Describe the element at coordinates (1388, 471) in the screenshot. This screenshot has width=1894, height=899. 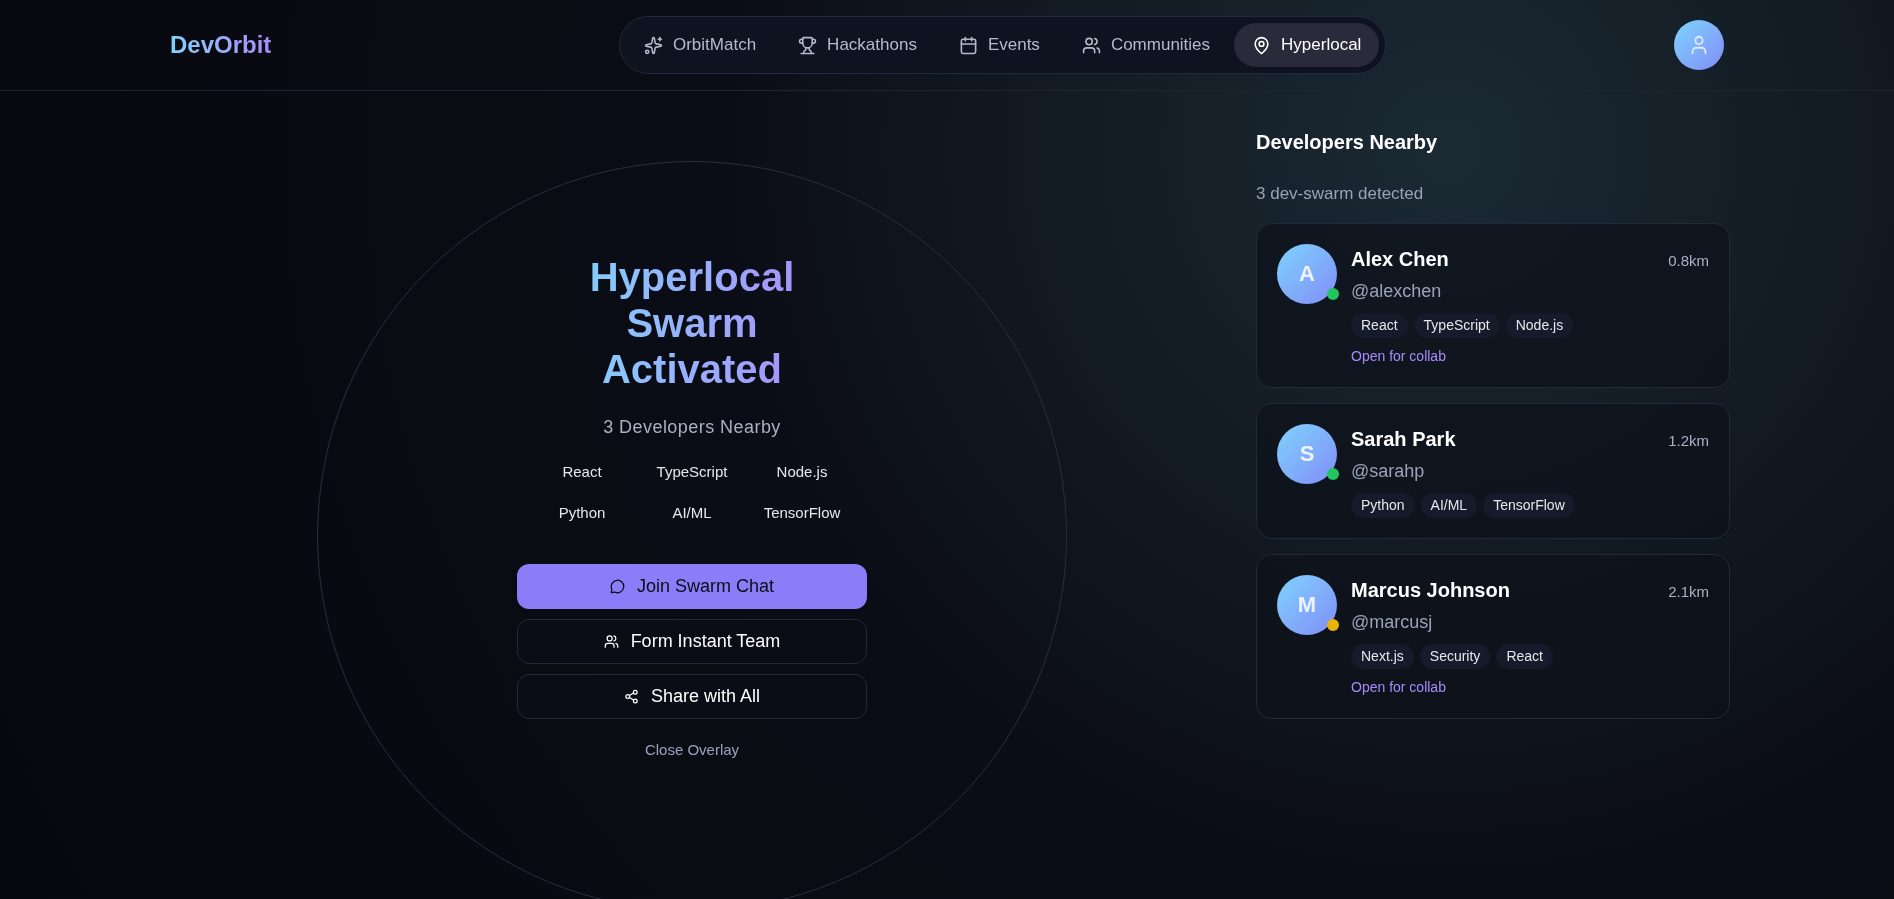
I see `developer-handle: @sarahp` at that location.